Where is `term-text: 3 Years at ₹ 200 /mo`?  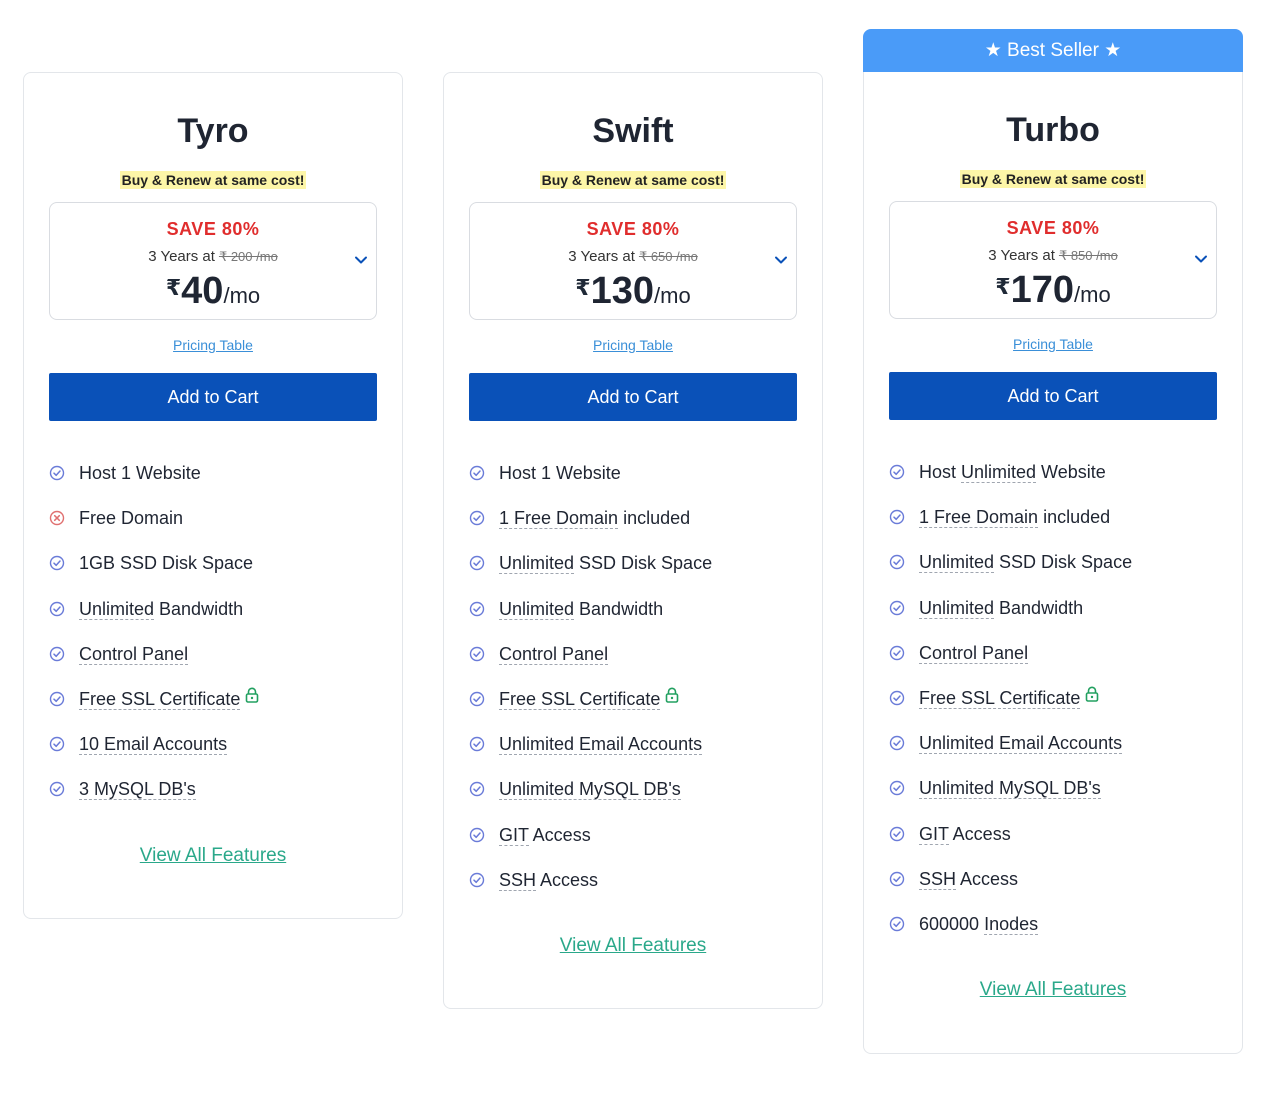 term-text: 3 Years at ₹ 200 /mo is located at coordinates (213, 256).